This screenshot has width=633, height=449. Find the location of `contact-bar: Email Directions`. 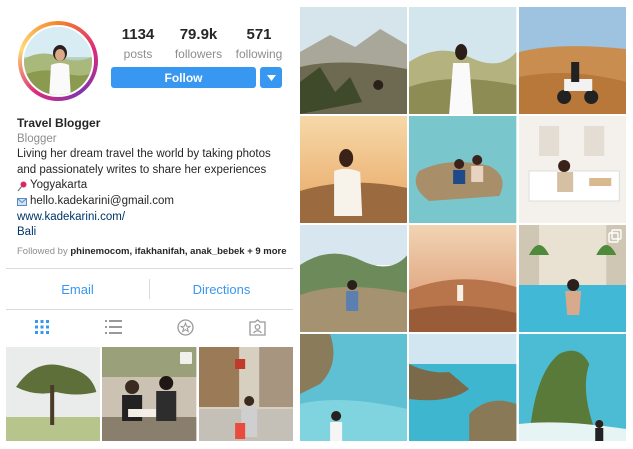

contact-bar: Email Directions is located at coordinates (149, 289).